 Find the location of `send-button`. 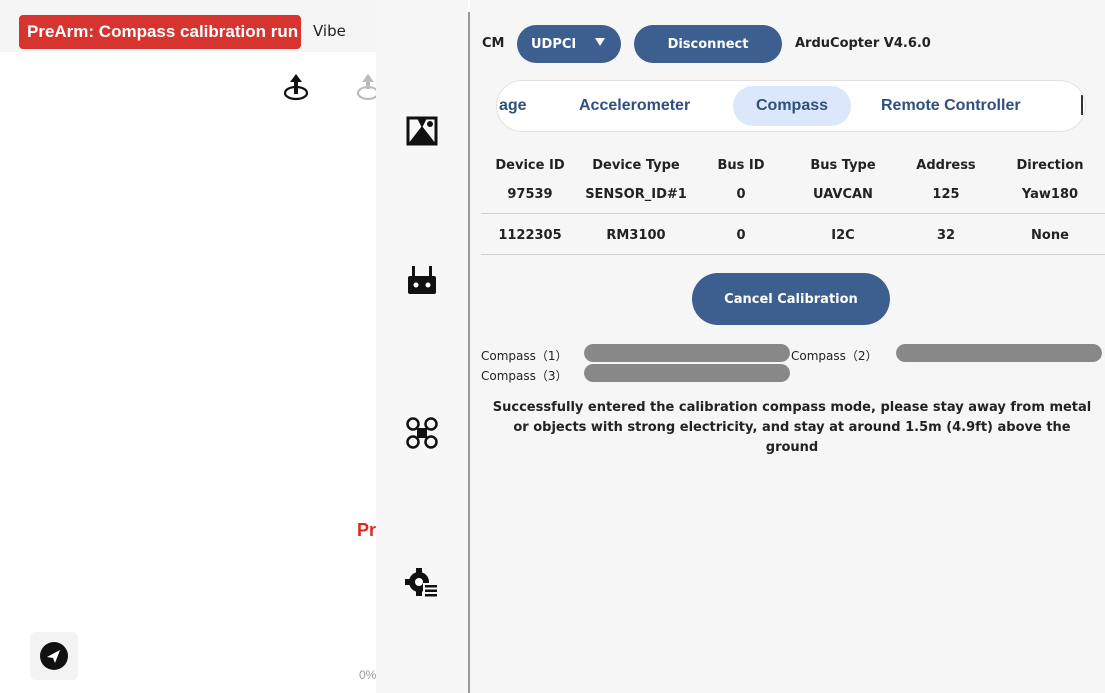

send-button is located at coordinates (54, 656).